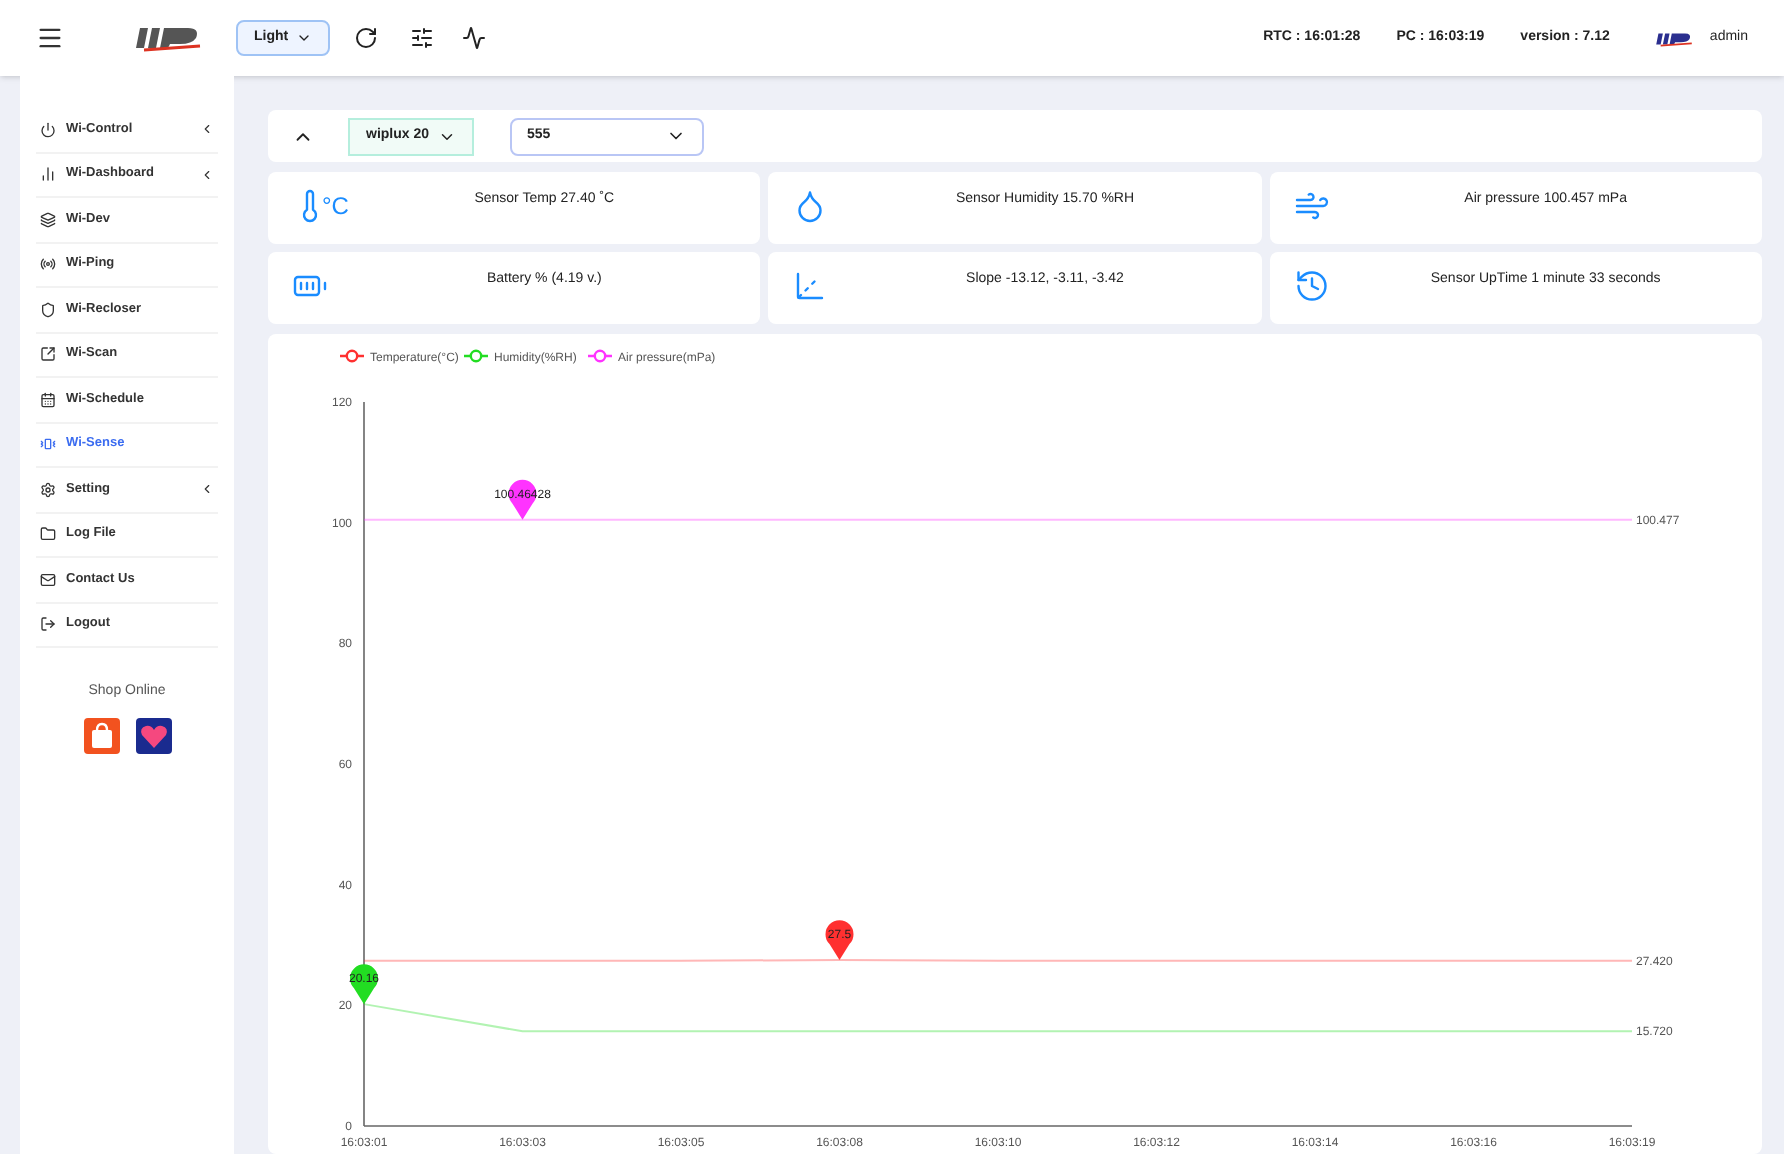 This screenshot has width=1784, height=1154. Describe the element at coordinates (1311, 286) in the screenshot. I see `clock-icon` at that location.